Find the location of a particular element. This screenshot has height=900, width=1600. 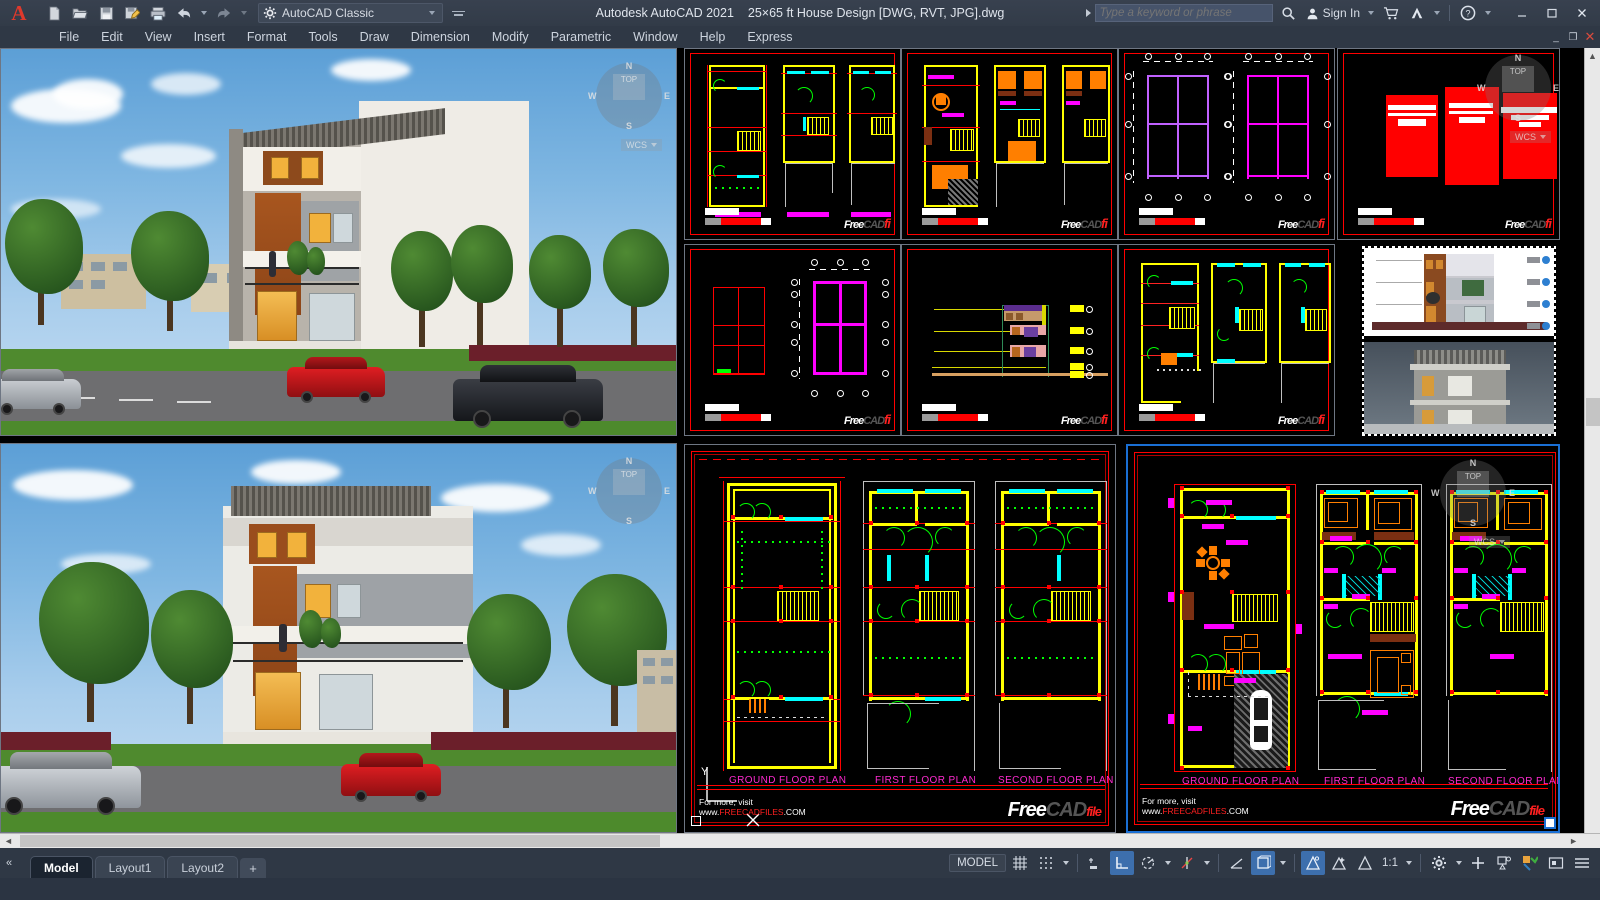

thumbnail-elevation-and-photo is located at coordinates (1458, 340).